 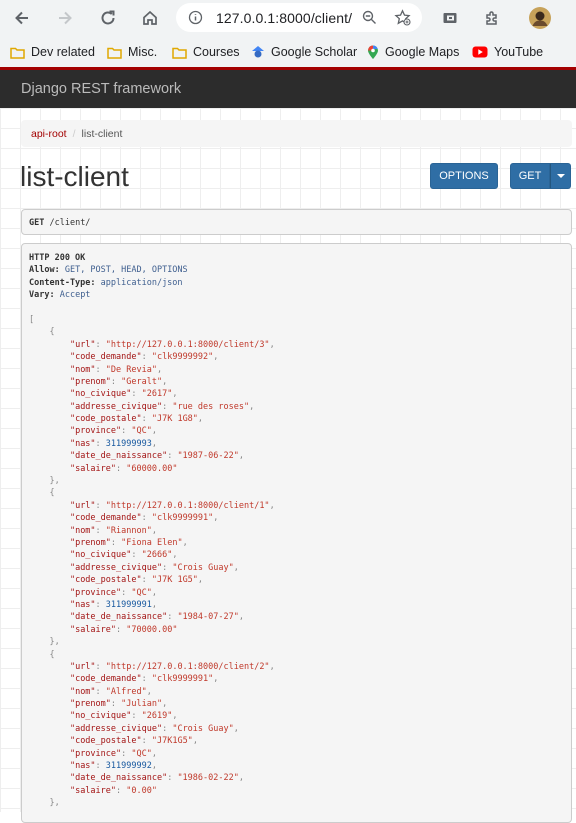 I want to click on bookmark-google-maps: Google Maps, so click(x=413, y=52).